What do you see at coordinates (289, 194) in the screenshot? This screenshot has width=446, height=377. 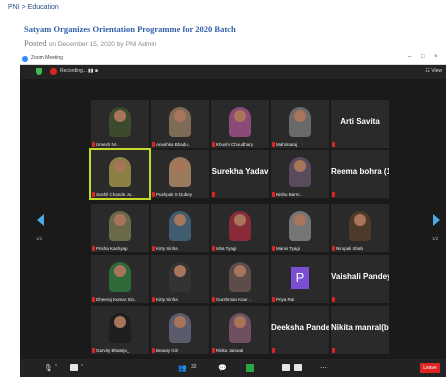 I see `participant-name-label: Nishu Barm..` at bounding box center [289, 194].